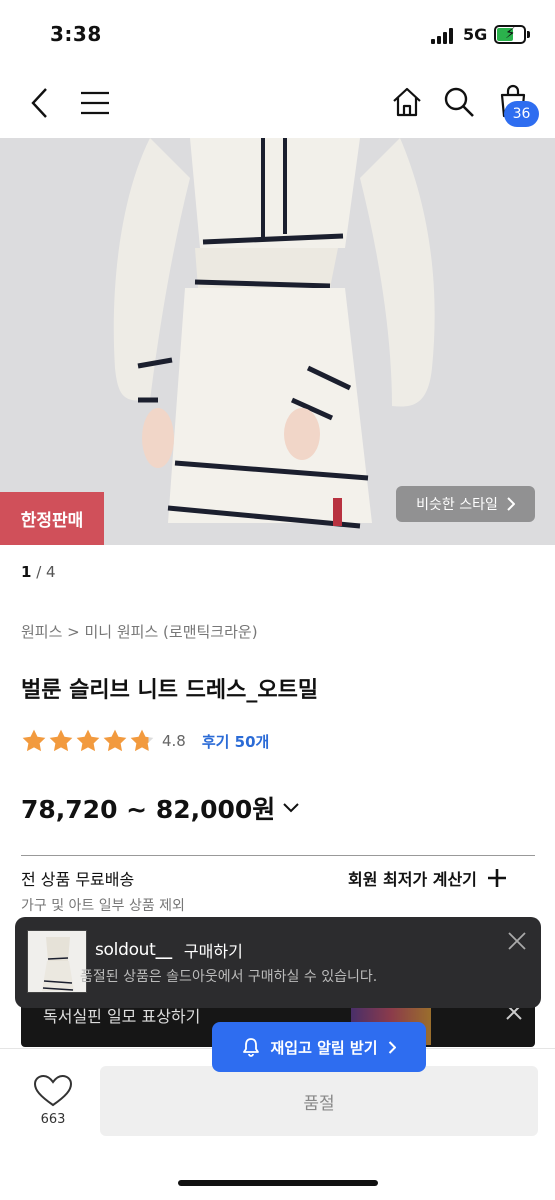 Image resolution: width=555 pixels, height=1200 pixels. I want to click on status-time: 3:38, so click(76, 34).